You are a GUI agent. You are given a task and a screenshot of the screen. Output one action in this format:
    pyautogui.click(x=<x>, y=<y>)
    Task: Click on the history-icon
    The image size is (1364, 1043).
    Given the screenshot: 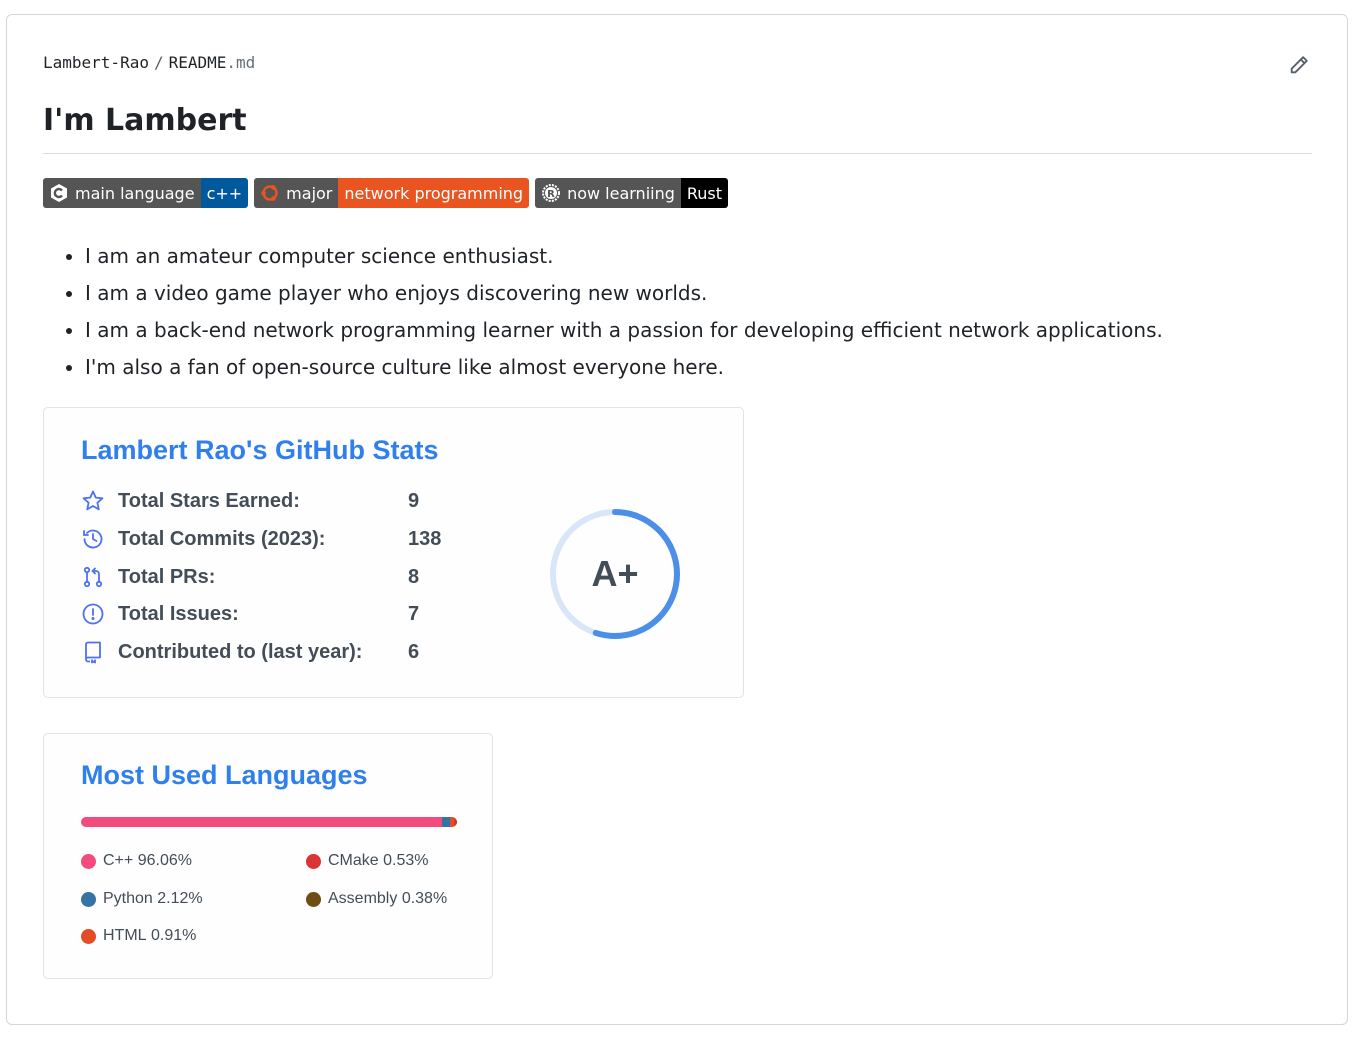 What is the action you would take?
    pyautogui.click(x=93, y=539)
    